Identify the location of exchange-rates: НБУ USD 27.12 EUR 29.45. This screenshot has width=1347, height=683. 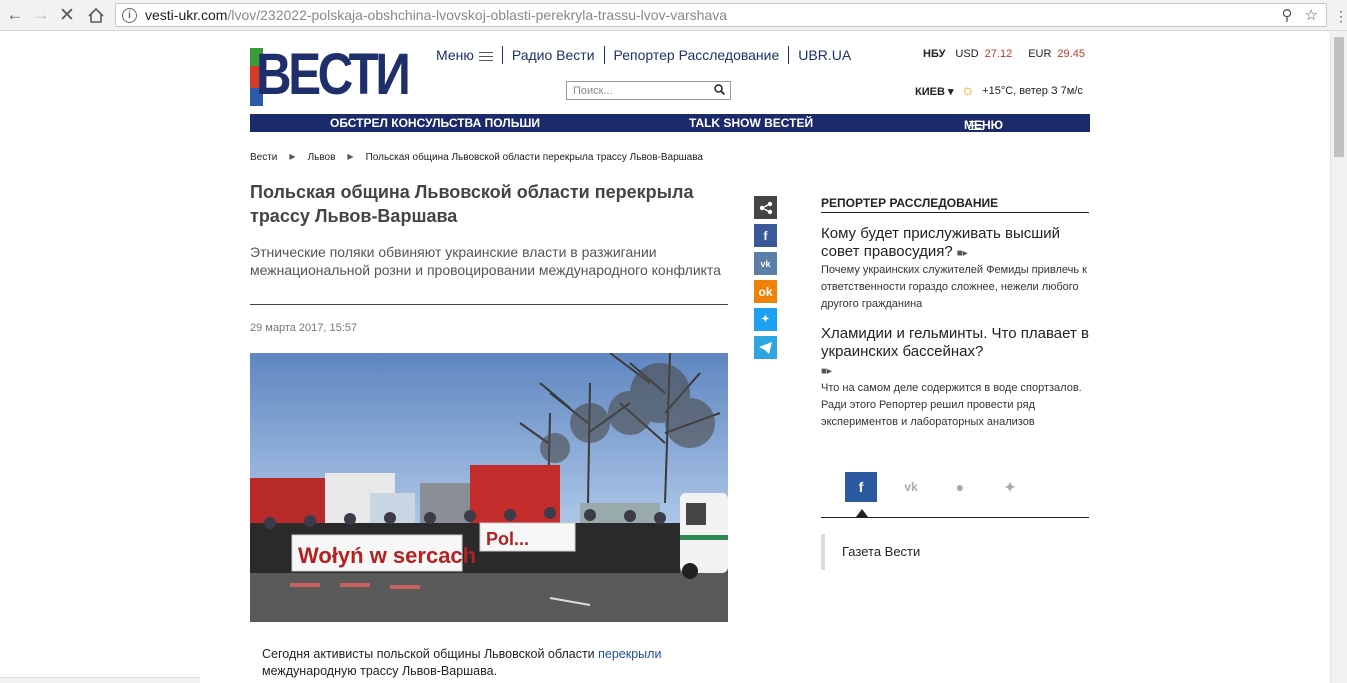
(1009, 54).